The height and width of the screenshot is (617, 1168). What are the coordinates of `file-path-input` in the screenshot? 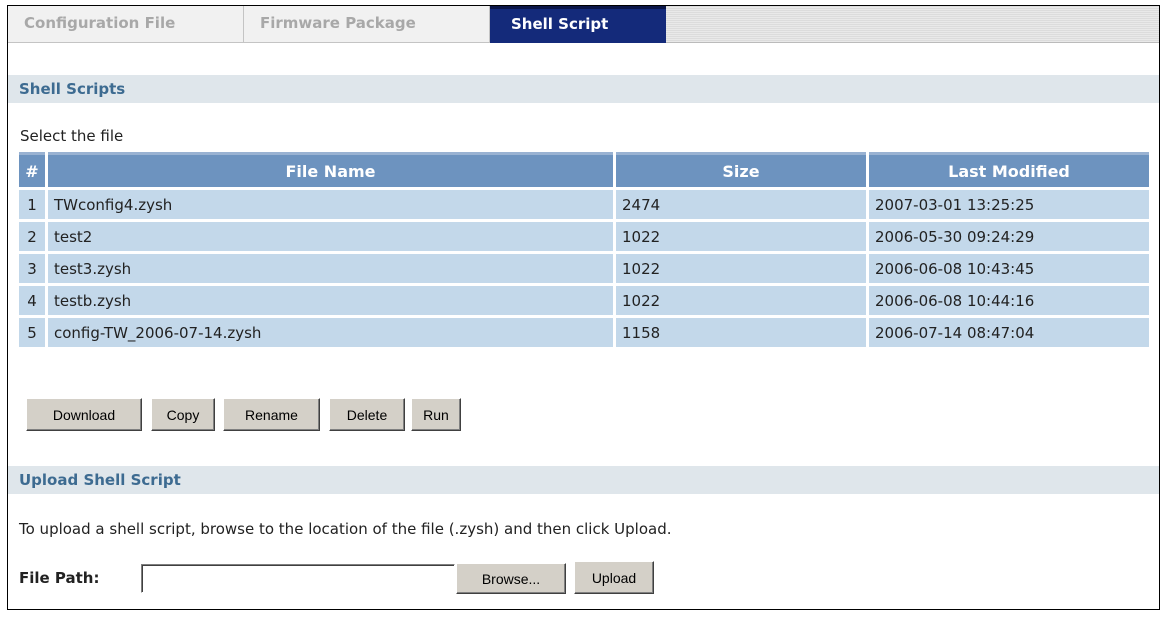 It's located at (298, 578).